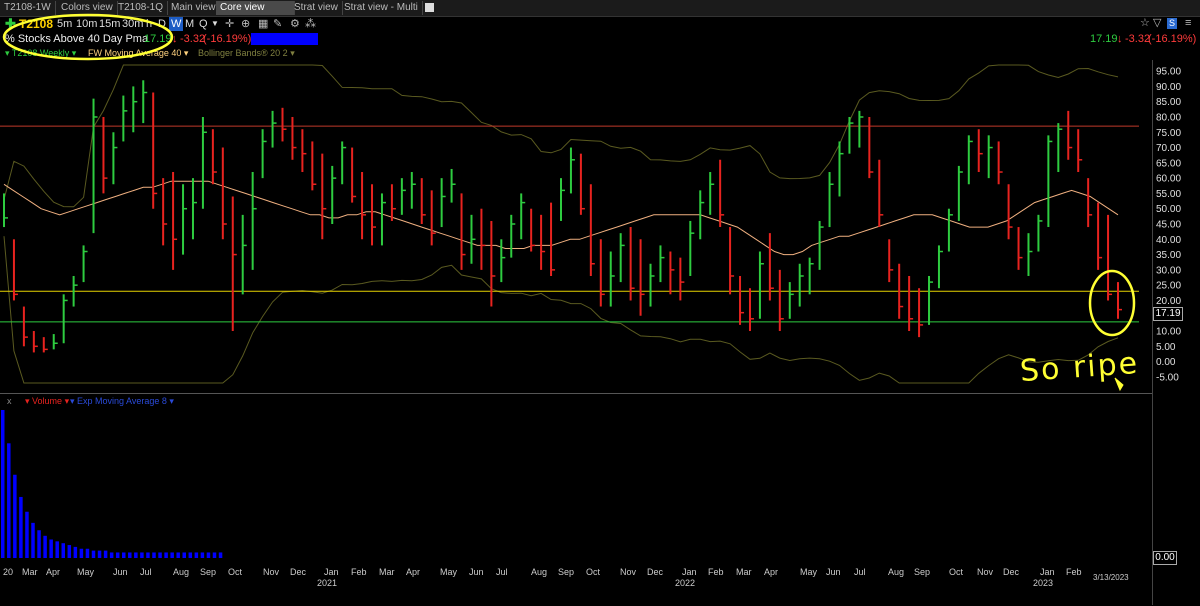 This screenshot has height=606, width=1200. Describe the element at coordinates (9, 401) in the screenshot. I see `close-pane-icon: x` at that location.